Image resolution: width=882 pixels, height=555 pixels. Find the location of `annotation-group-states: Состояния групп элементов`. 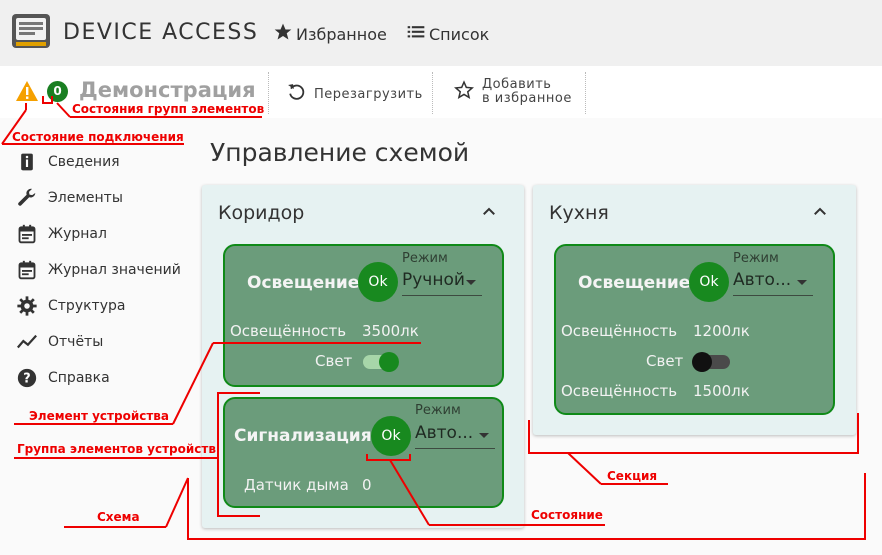

annotation-group-states: Состояния групп элементов is located at coordinates (168, 109).